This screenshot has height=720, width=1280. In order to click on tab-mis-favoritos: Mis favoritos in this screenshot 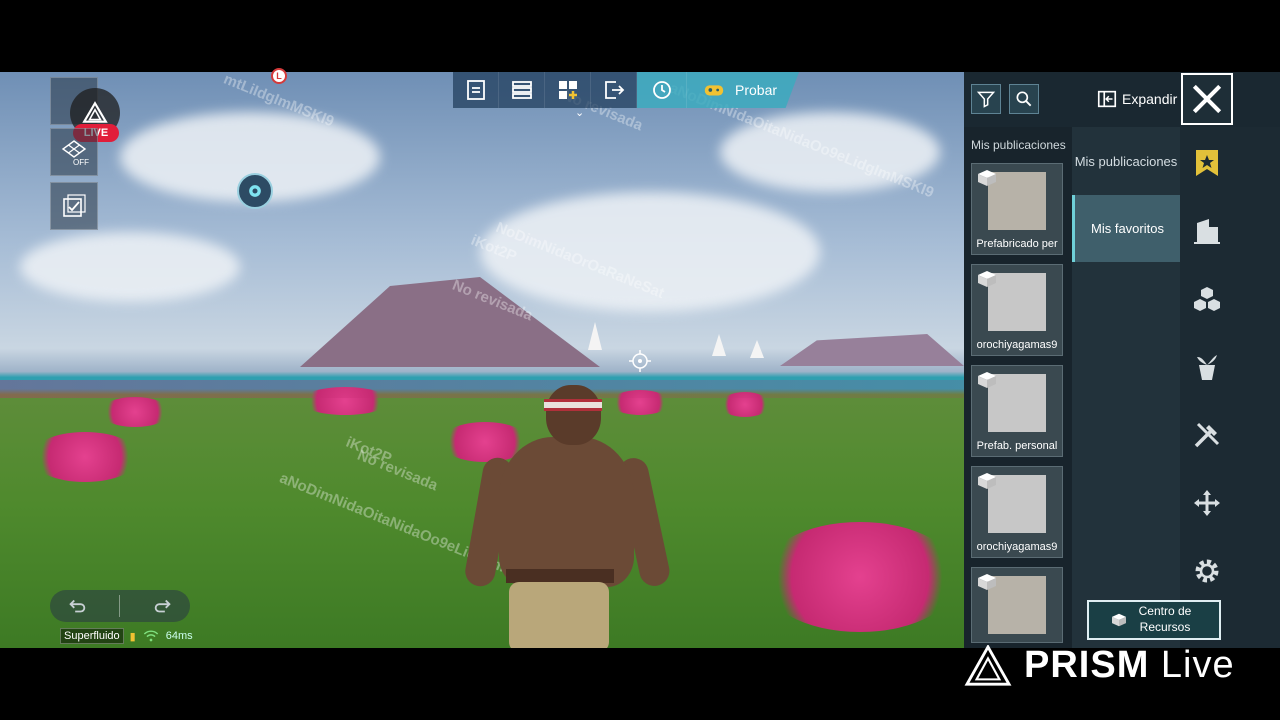, I will do `click(1126, 228)`.